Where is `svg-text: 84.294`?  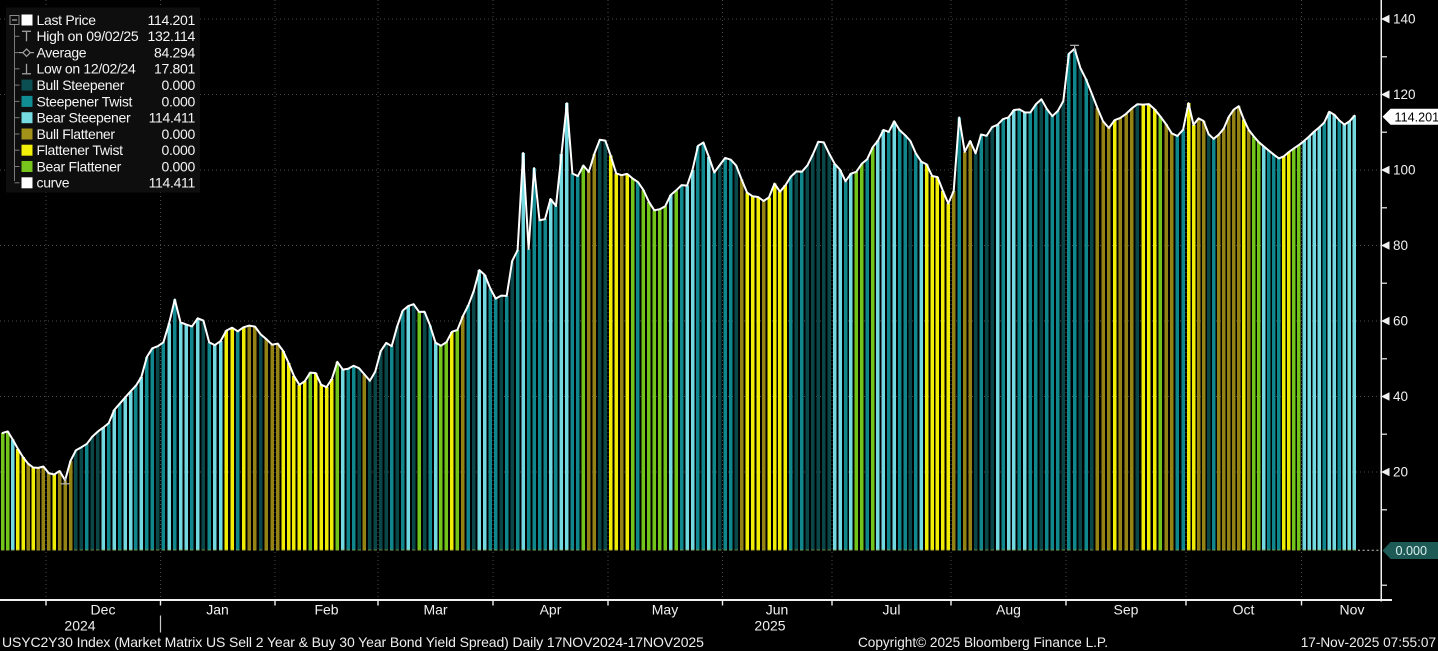 svg-text: 84.294 is located at coordinates (175, 53).